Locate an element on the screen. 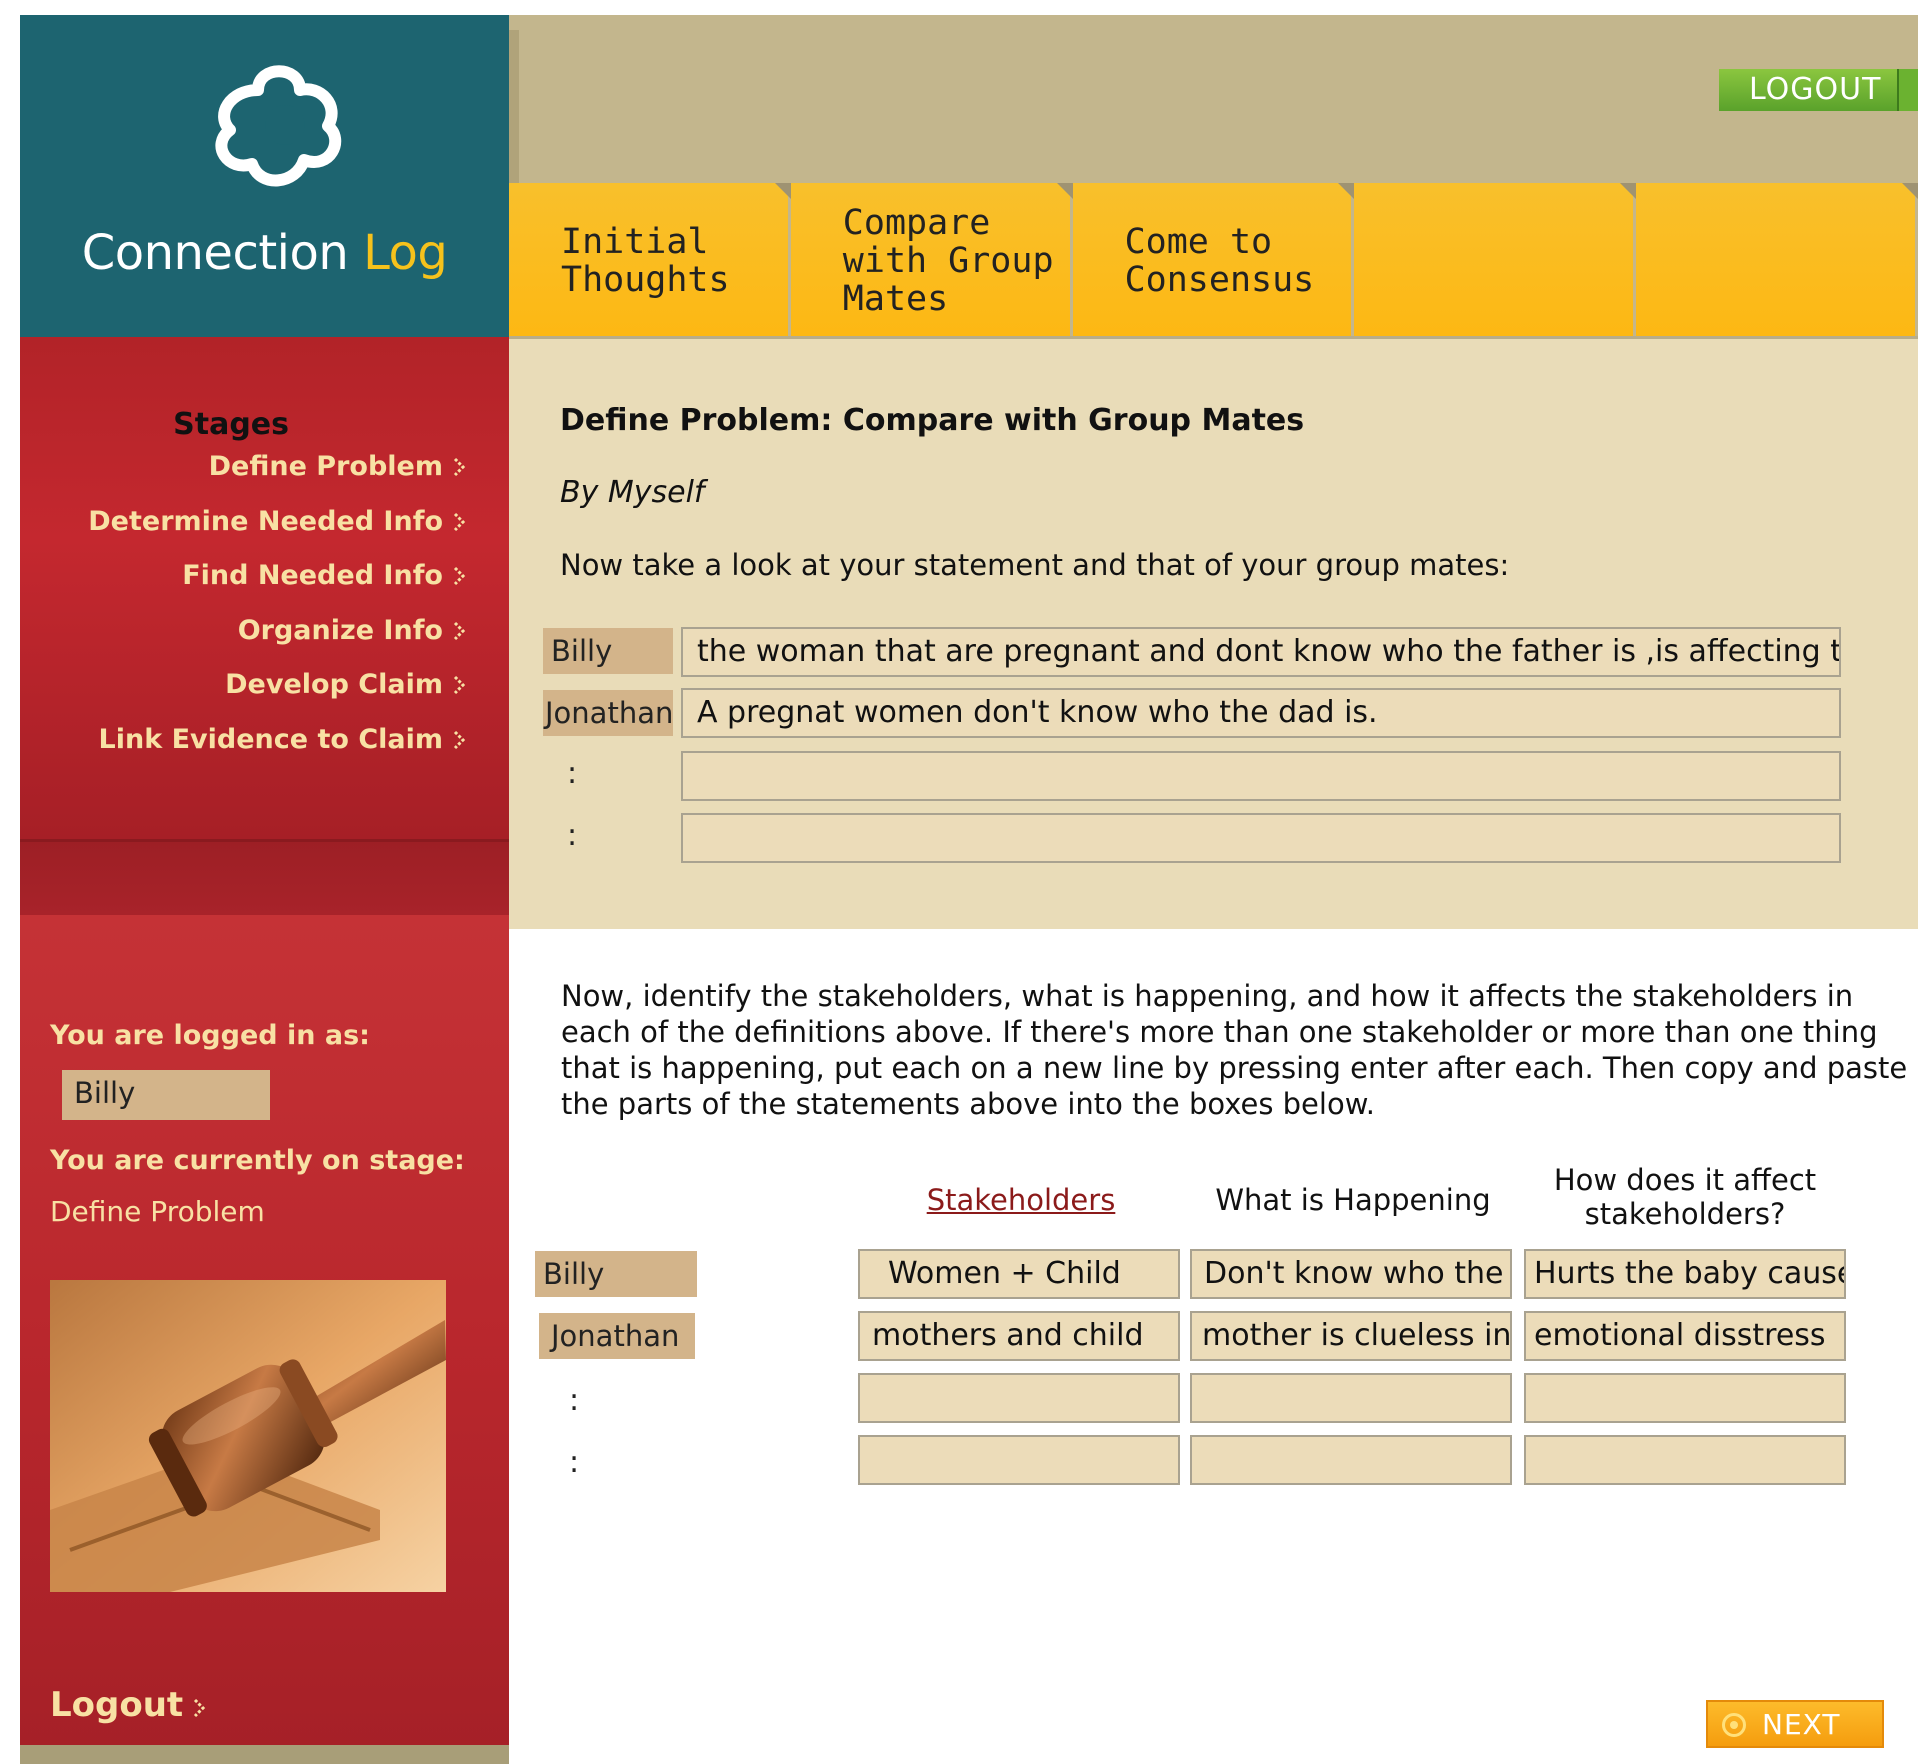 The height and width of the screenshot is (1764, 1918). stage-label: Develop Claim is located at coordinates (334, 684).